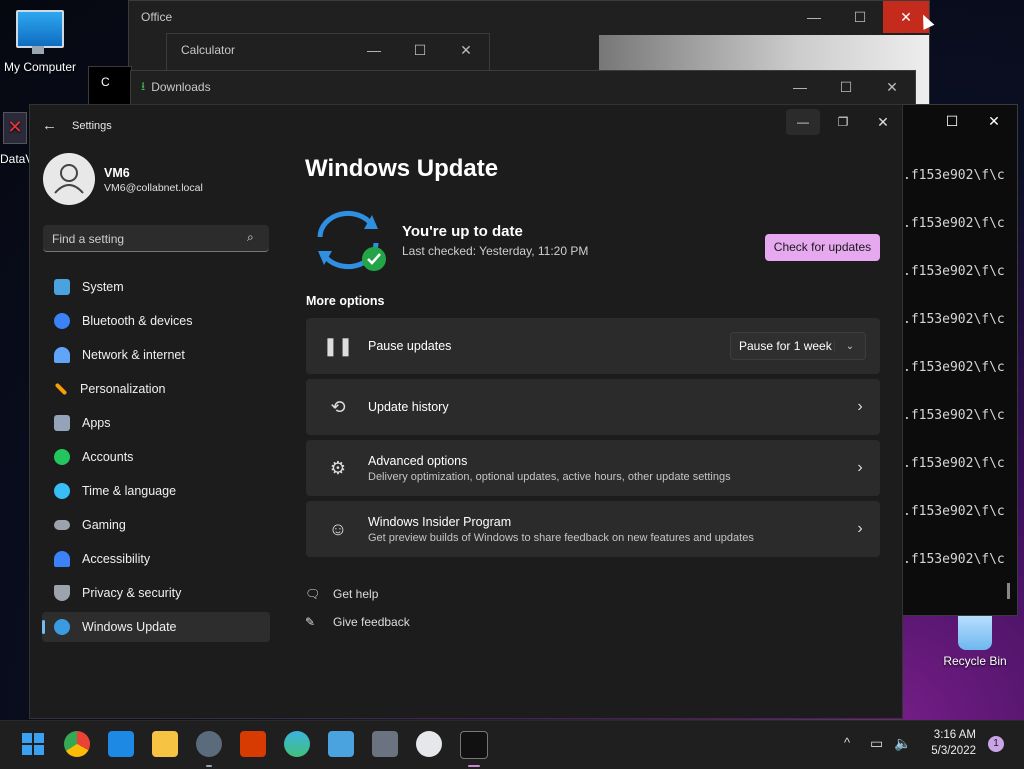  I want to click on active-indicator, so click(474, 766).